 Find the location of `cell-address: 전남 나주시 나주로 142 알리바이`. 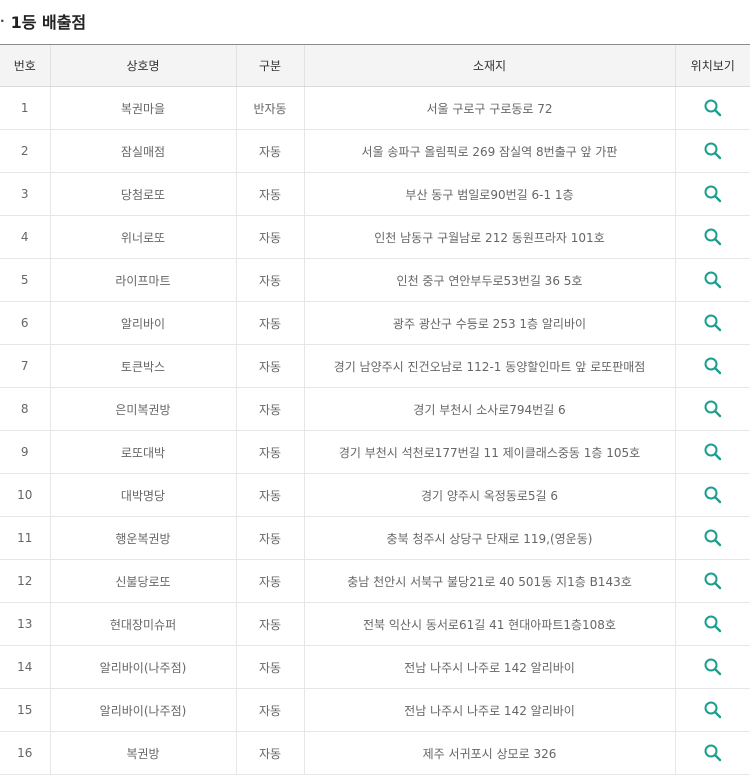

cell-address: 전남 나주시 나주로 142 알리바이 is located at coordinates (489, 667).